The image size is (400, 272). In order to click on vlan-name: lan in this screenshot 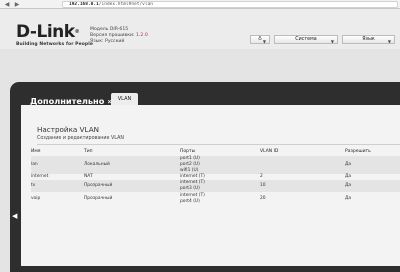, I will do `click(34, 164)`.